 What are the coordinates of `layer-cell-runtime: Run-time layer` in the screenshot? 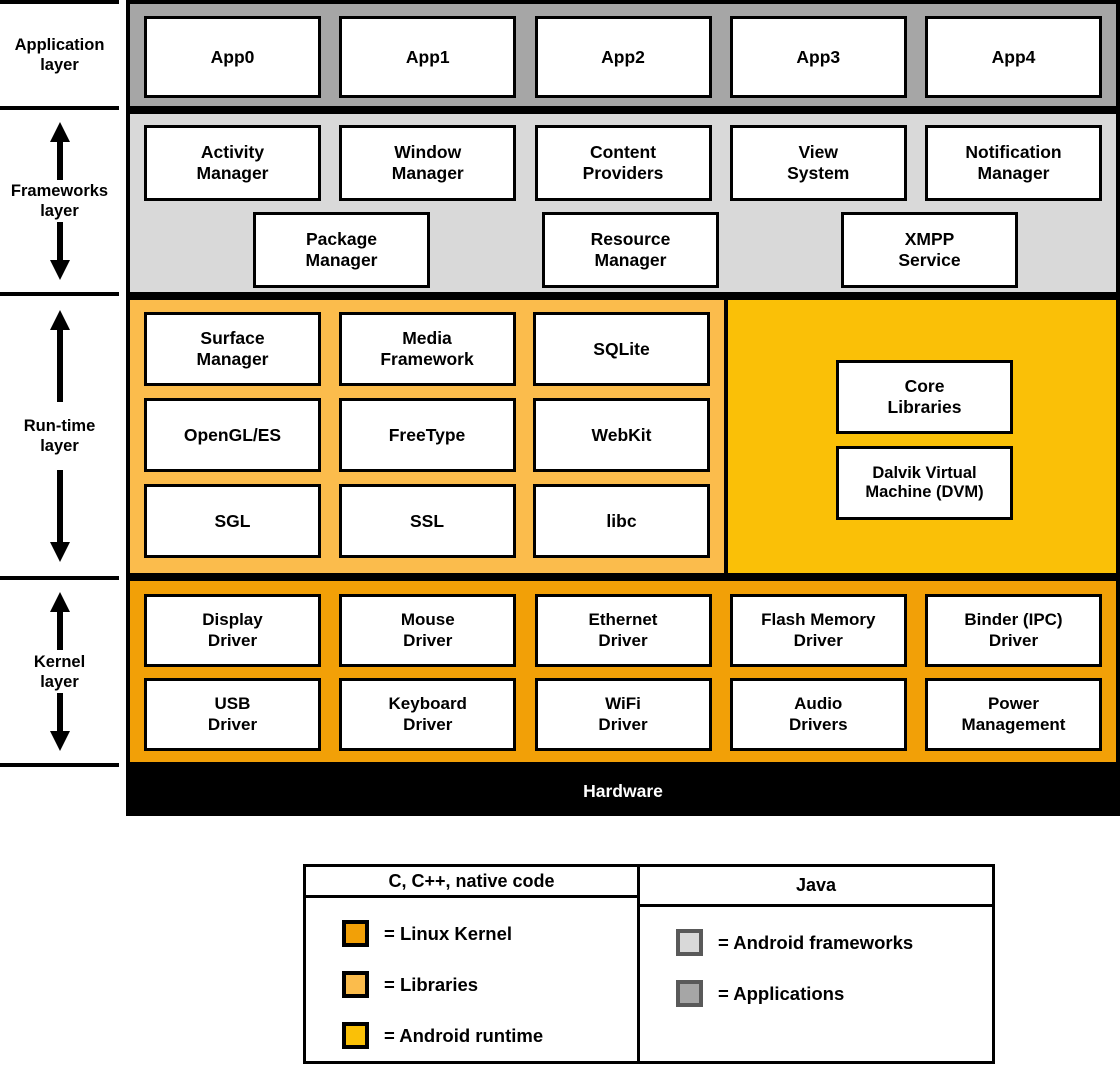 It's located at (59, 436).